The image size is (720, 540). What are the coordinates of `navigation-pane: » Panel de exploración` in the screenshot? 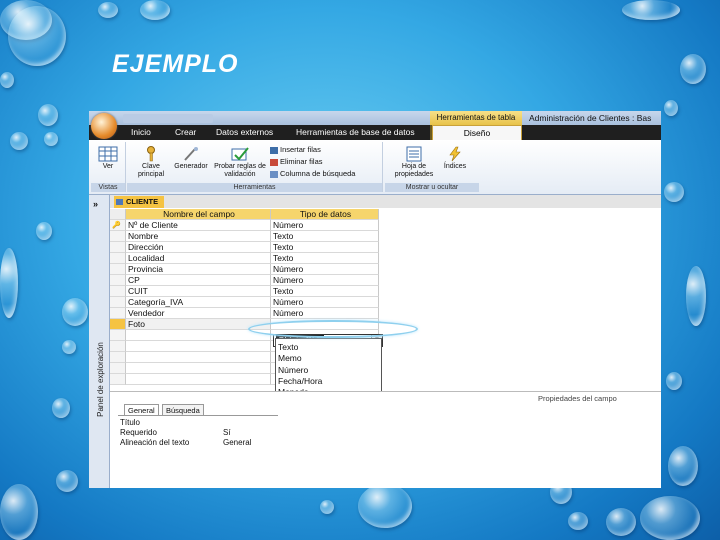 It's located at (99, 341).